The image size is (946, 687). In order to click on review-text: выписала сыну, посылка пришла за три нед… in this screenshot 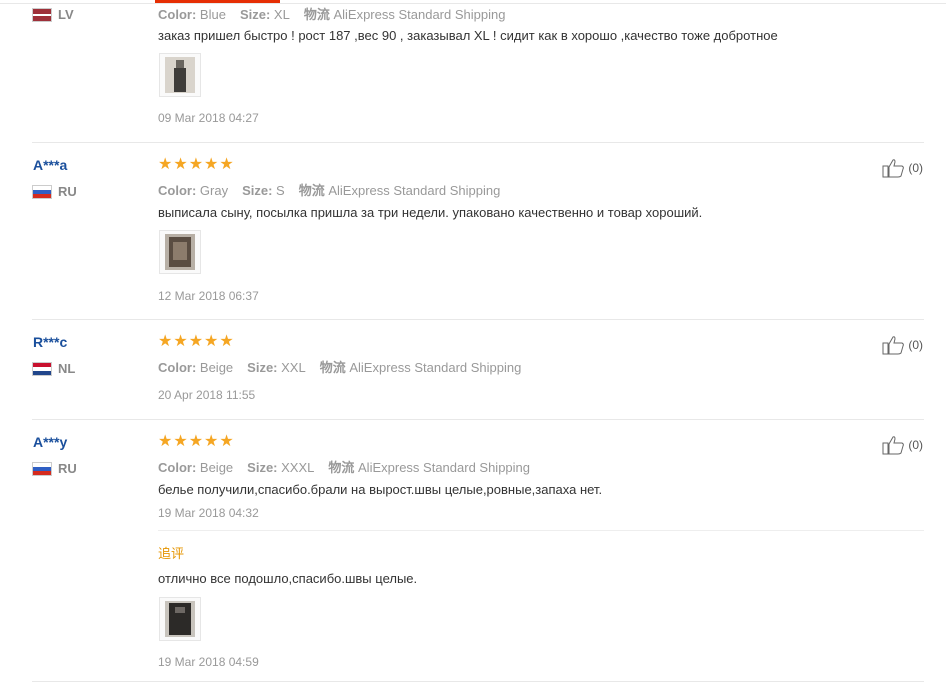, I will do `click(430, 212)`.